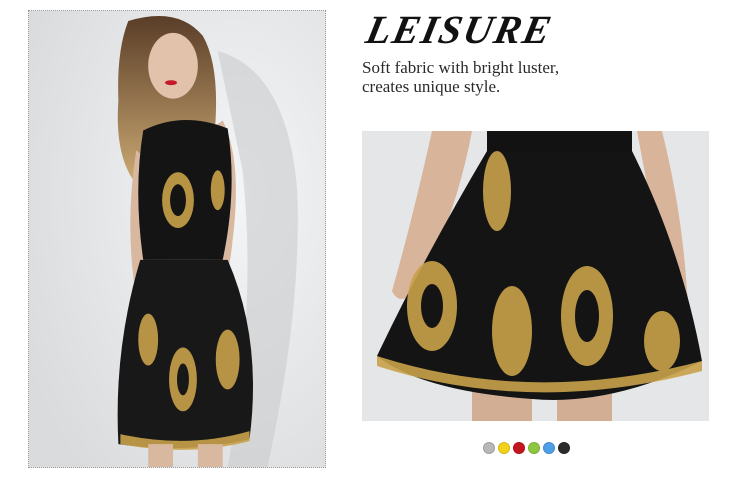 This screenshot has height=482, width=750. What do you see at coordinates (564, 448) in the screenshot?
I see `swatch-black` at bounding box center [564, 448].